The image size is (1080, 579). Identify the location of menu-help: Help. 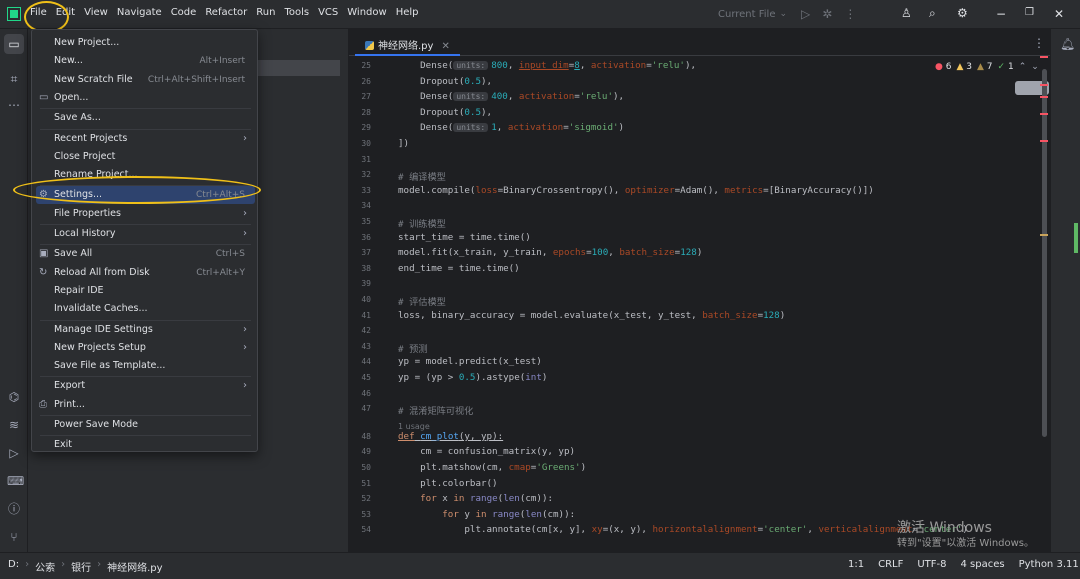
(407, 12).